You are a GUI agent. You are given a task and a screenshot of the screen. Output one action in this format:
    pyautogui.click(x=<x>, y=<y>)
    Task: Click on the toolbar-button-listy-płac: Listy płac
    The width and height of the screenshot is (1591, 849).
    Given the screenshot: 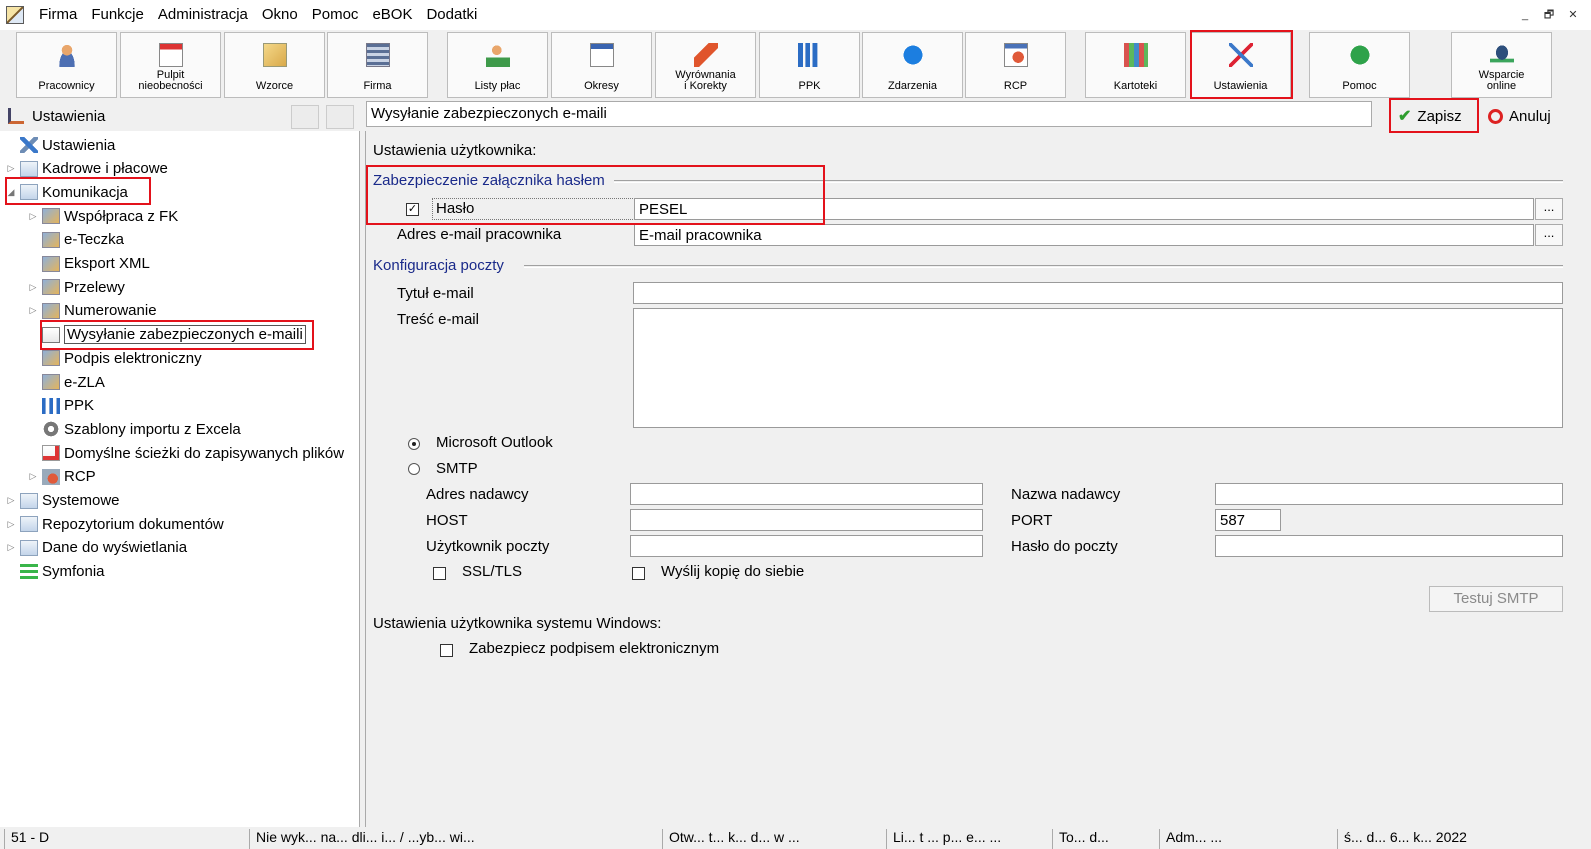 What is the action you would take?
    pyautogui.click(x=497, y=65)
    